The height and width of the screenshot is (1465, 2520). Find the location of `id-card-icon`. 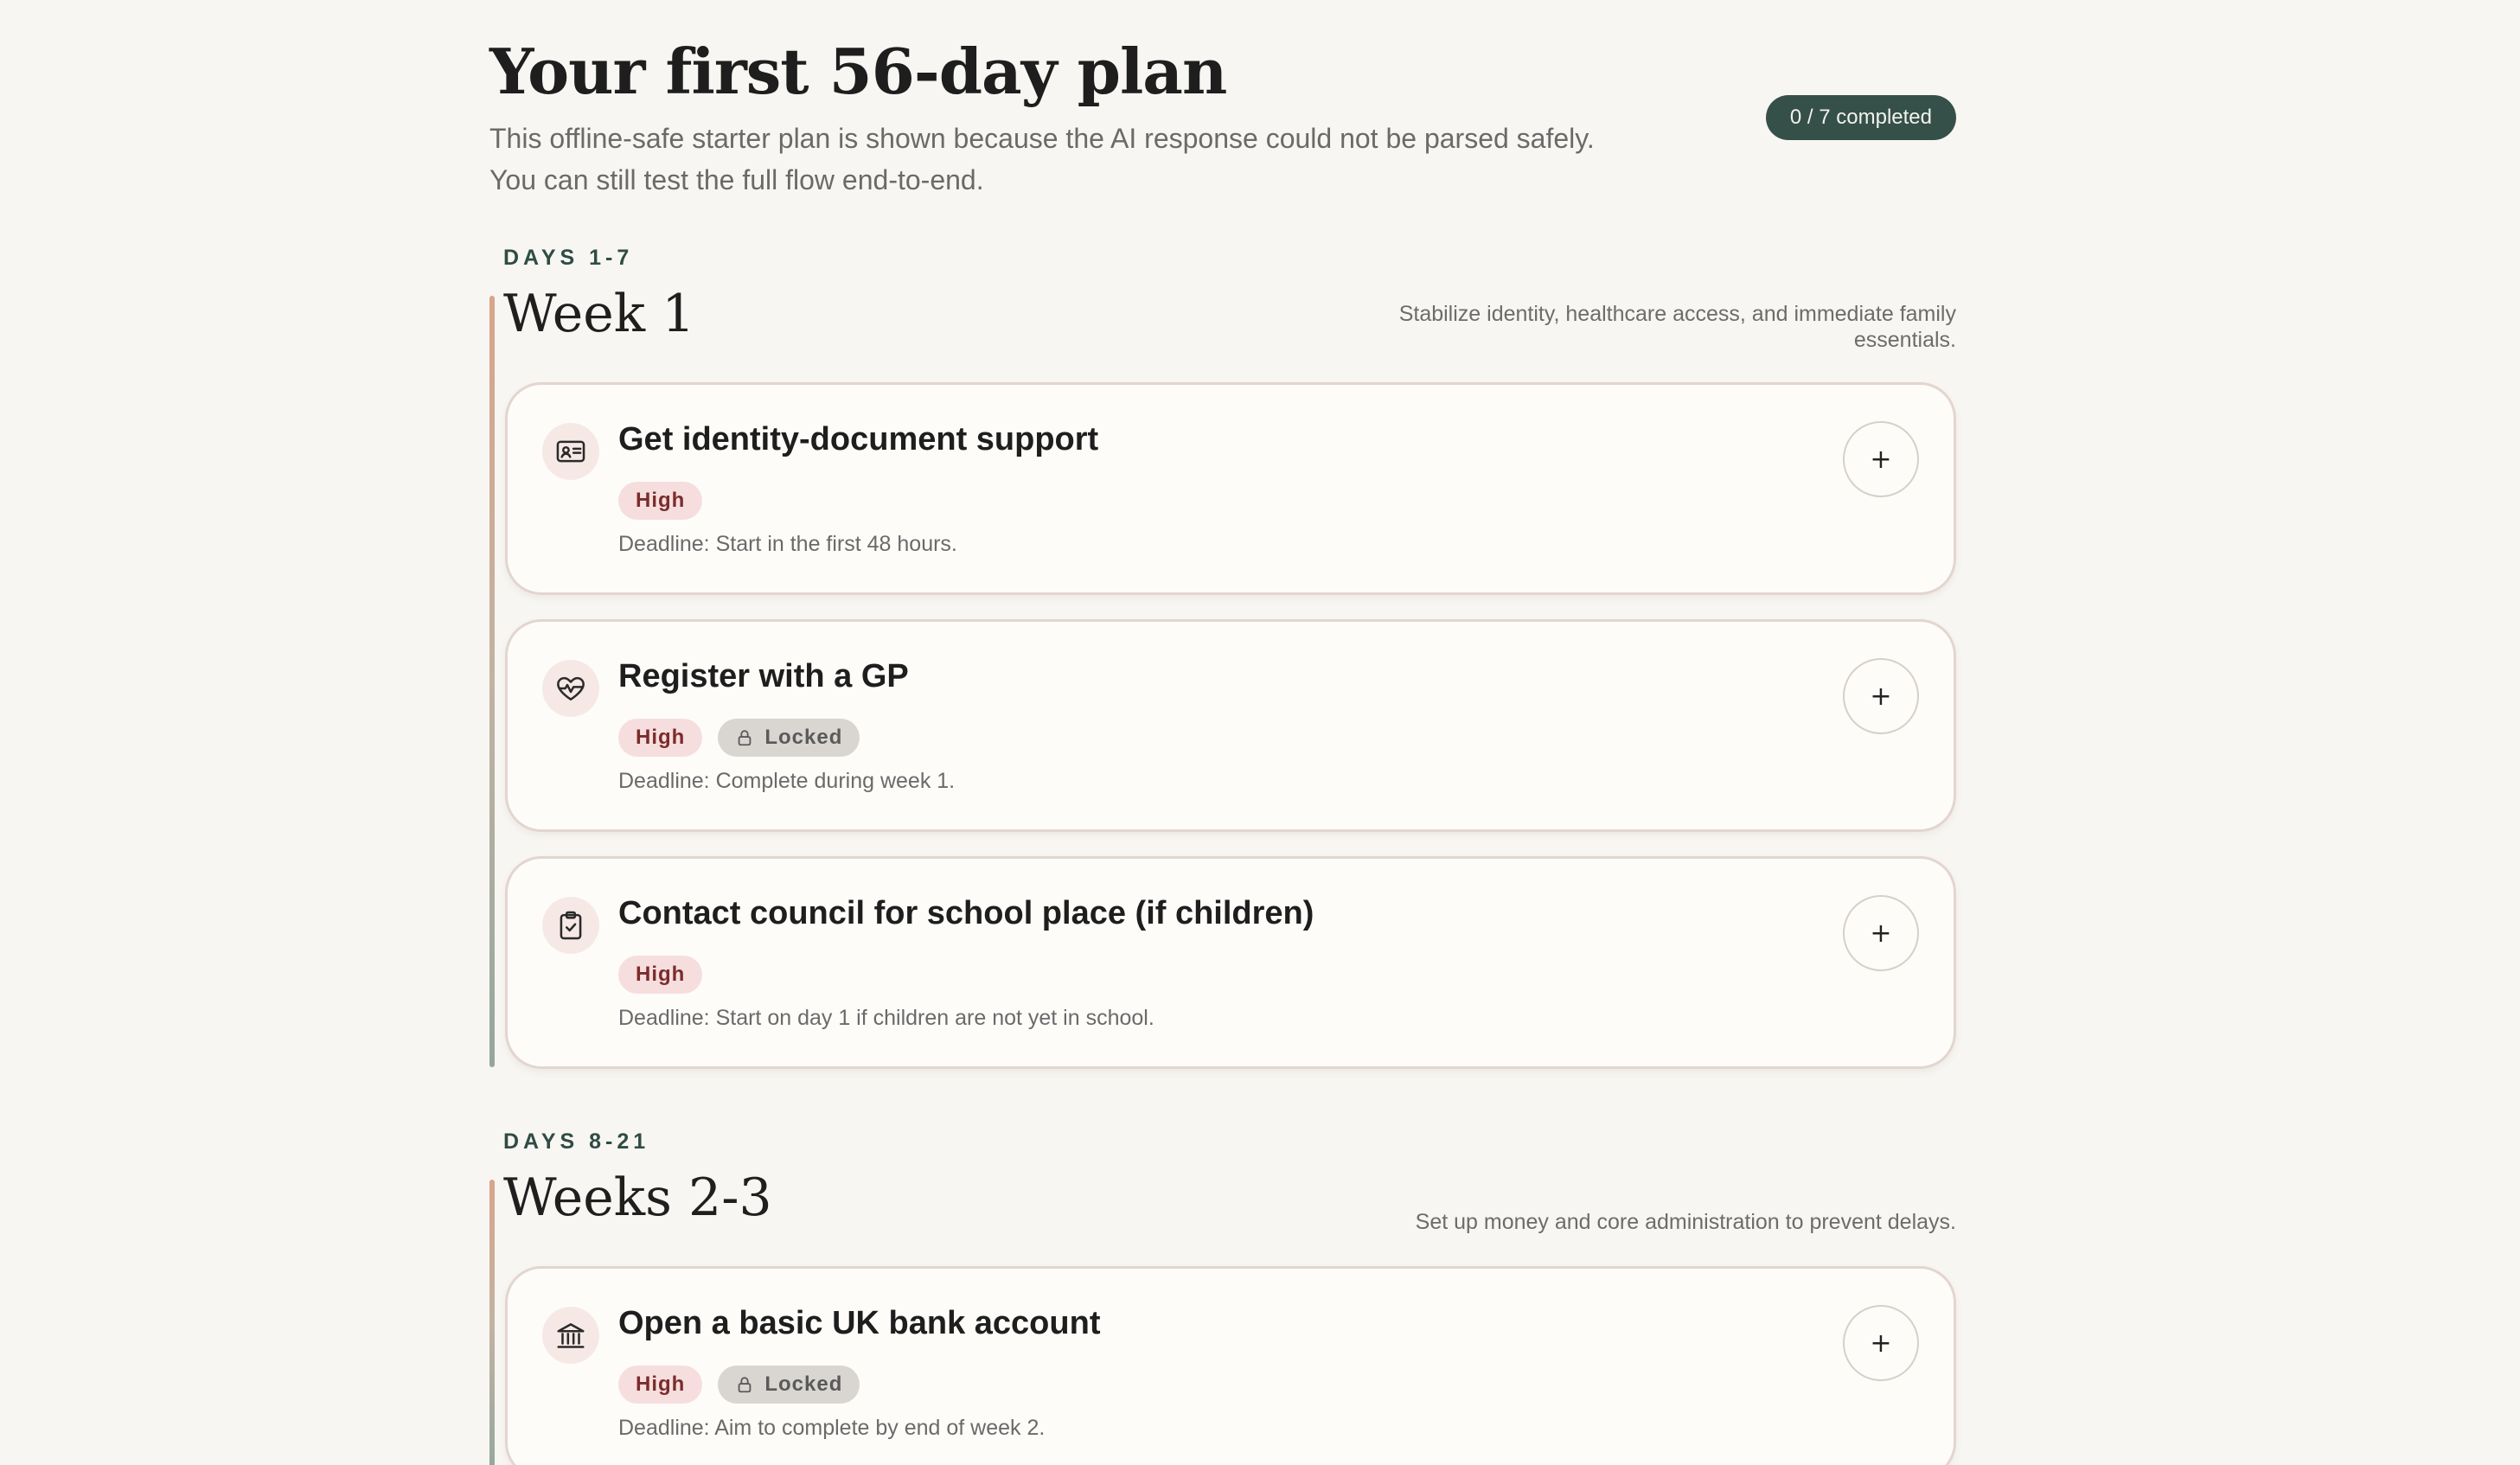

id-card-icon is located at coordinates (571, 451).